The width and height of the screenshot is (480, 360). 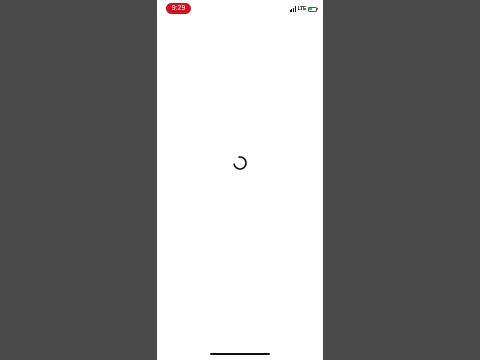 I want to click on battery-level-fill, so click(x=311, y=9).